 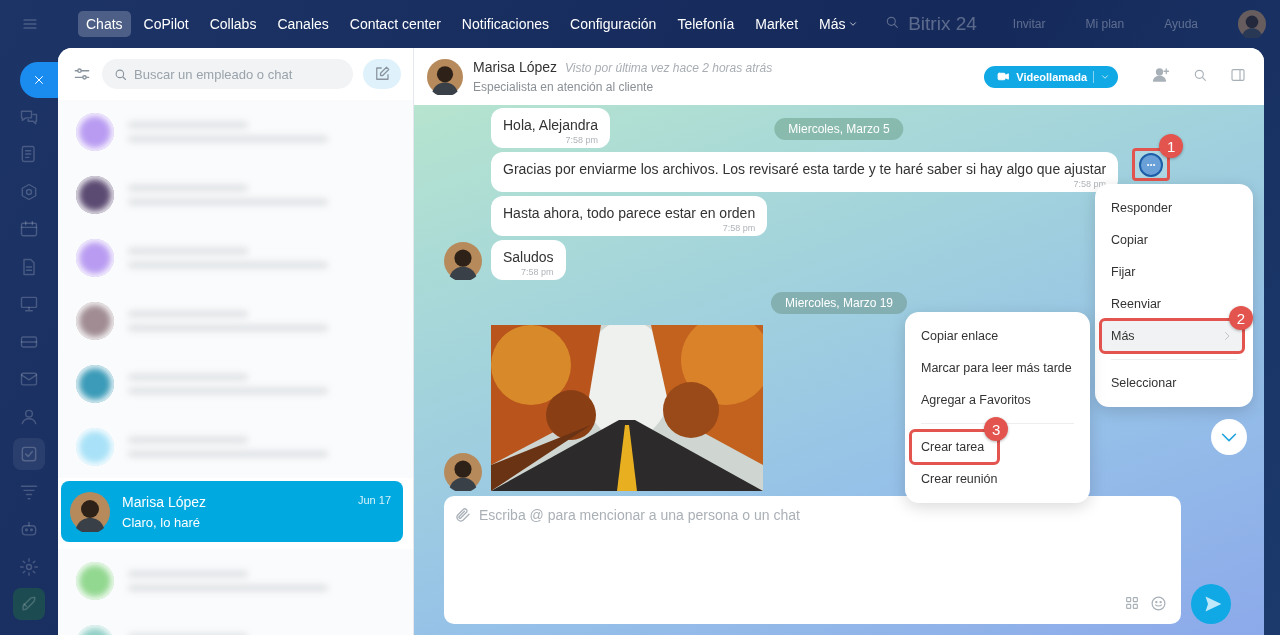 What do you see at coordinates (812, 560) in the screenshot?
I see `message-field: Escriba @ para mencionar a una persona o un chat` at bounding box center [812, 560].